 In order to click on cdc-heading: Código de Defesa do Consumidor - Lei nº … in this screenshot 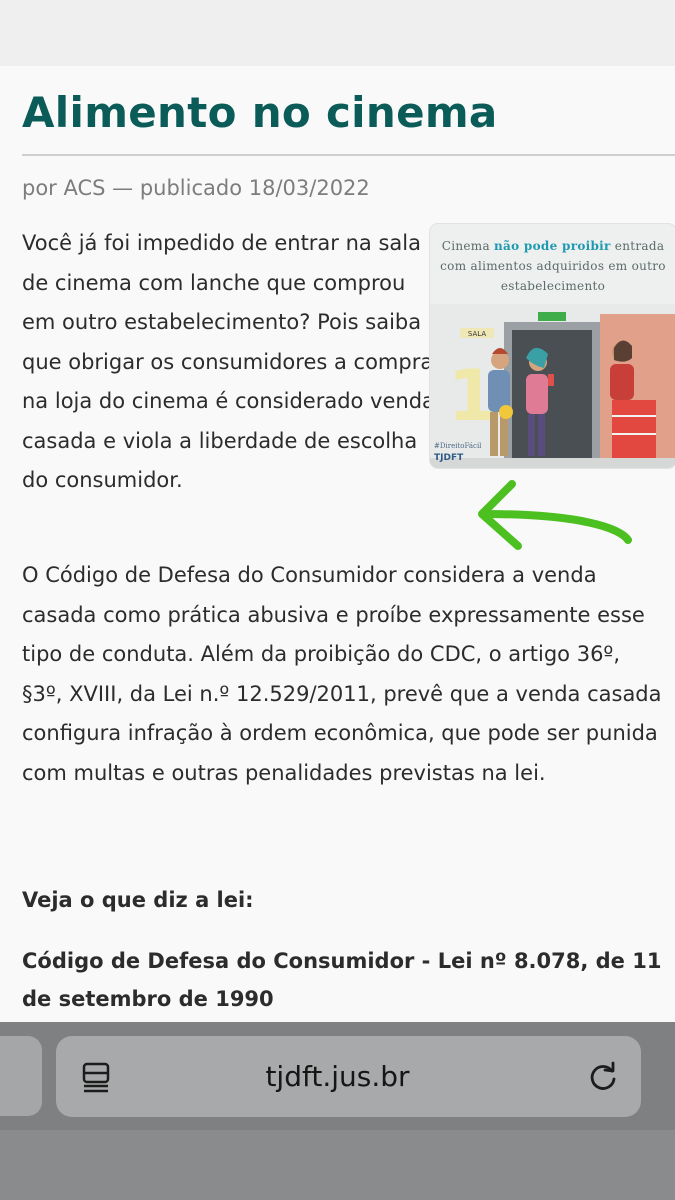, I will do `click(342, 980)`.